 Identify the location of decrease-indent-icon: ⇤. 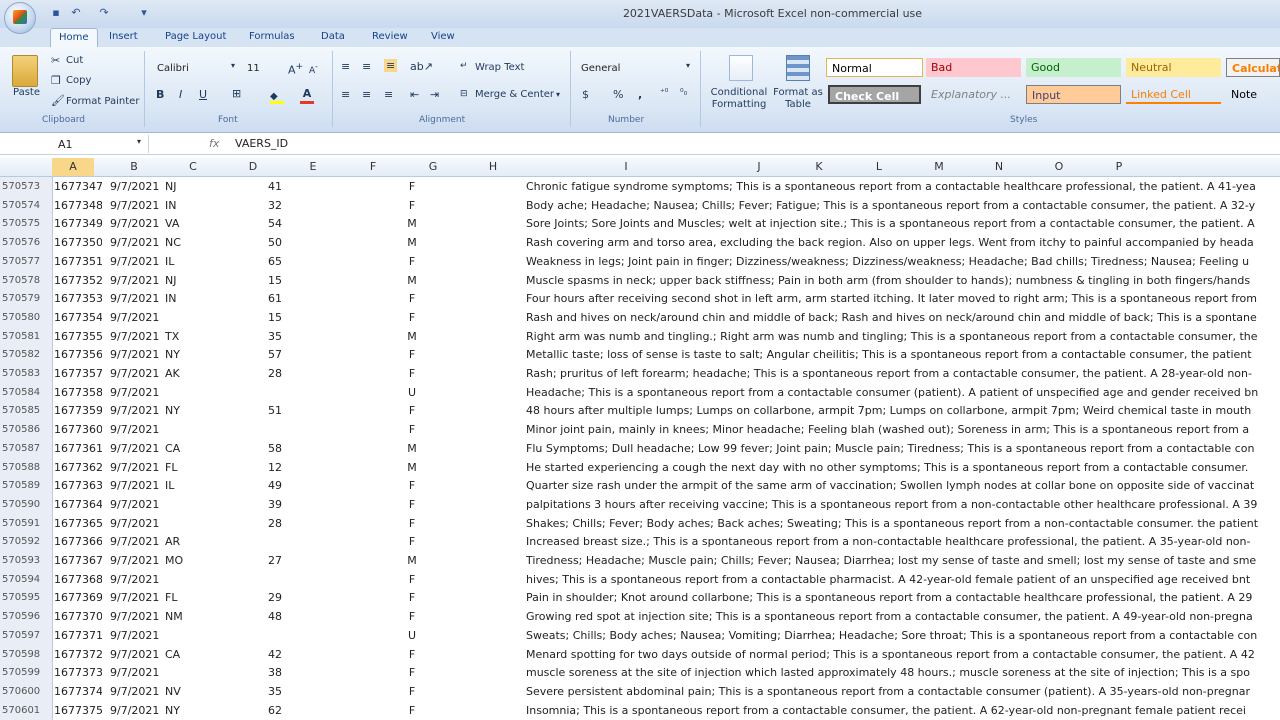
(414, 94).